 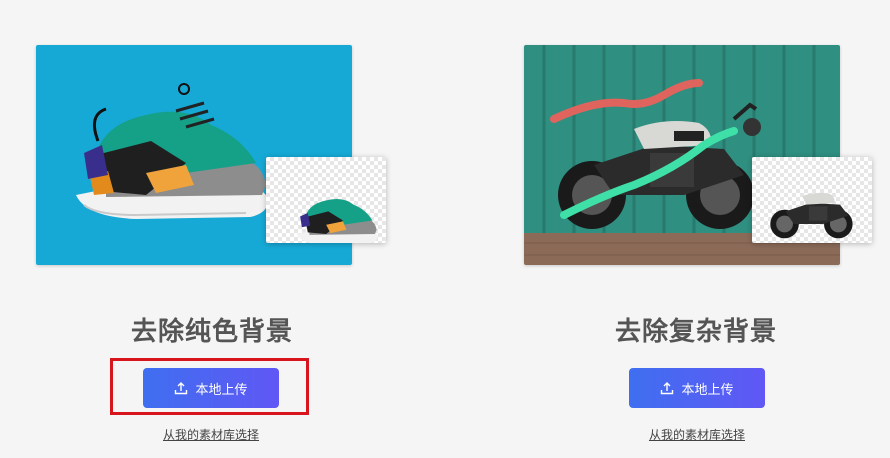 What do you see at coordinates (695, 332) in the screenshot?
I see `complex-background-title: 去除复杂背景` at bounding box center [695, 332].